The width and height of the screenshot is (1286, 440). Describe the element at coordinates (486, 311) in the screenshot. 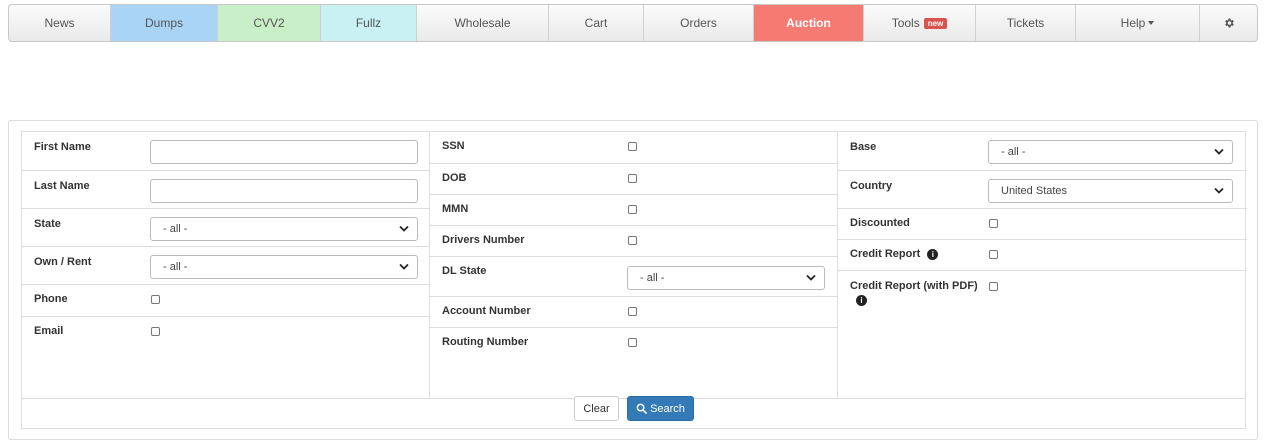

I see `account-number-label: Account Number` at that location.